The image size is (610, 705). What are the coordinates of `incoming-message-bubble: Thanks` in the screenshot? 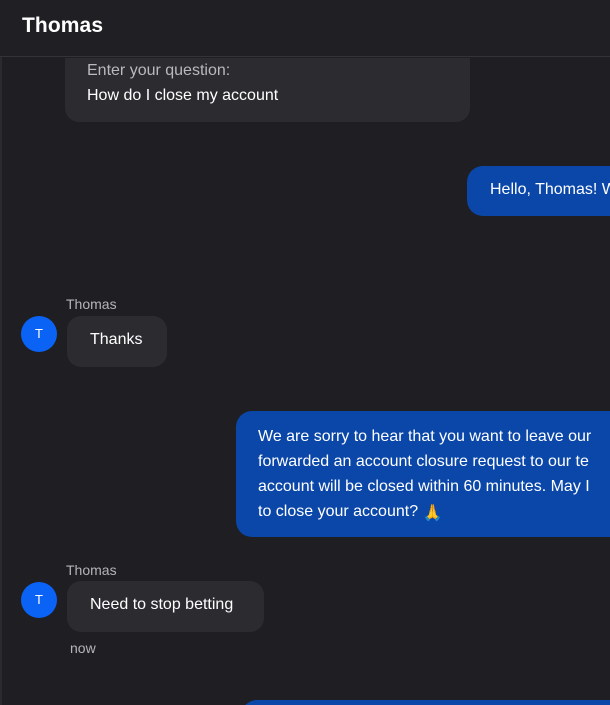 It's located at (117, 341).